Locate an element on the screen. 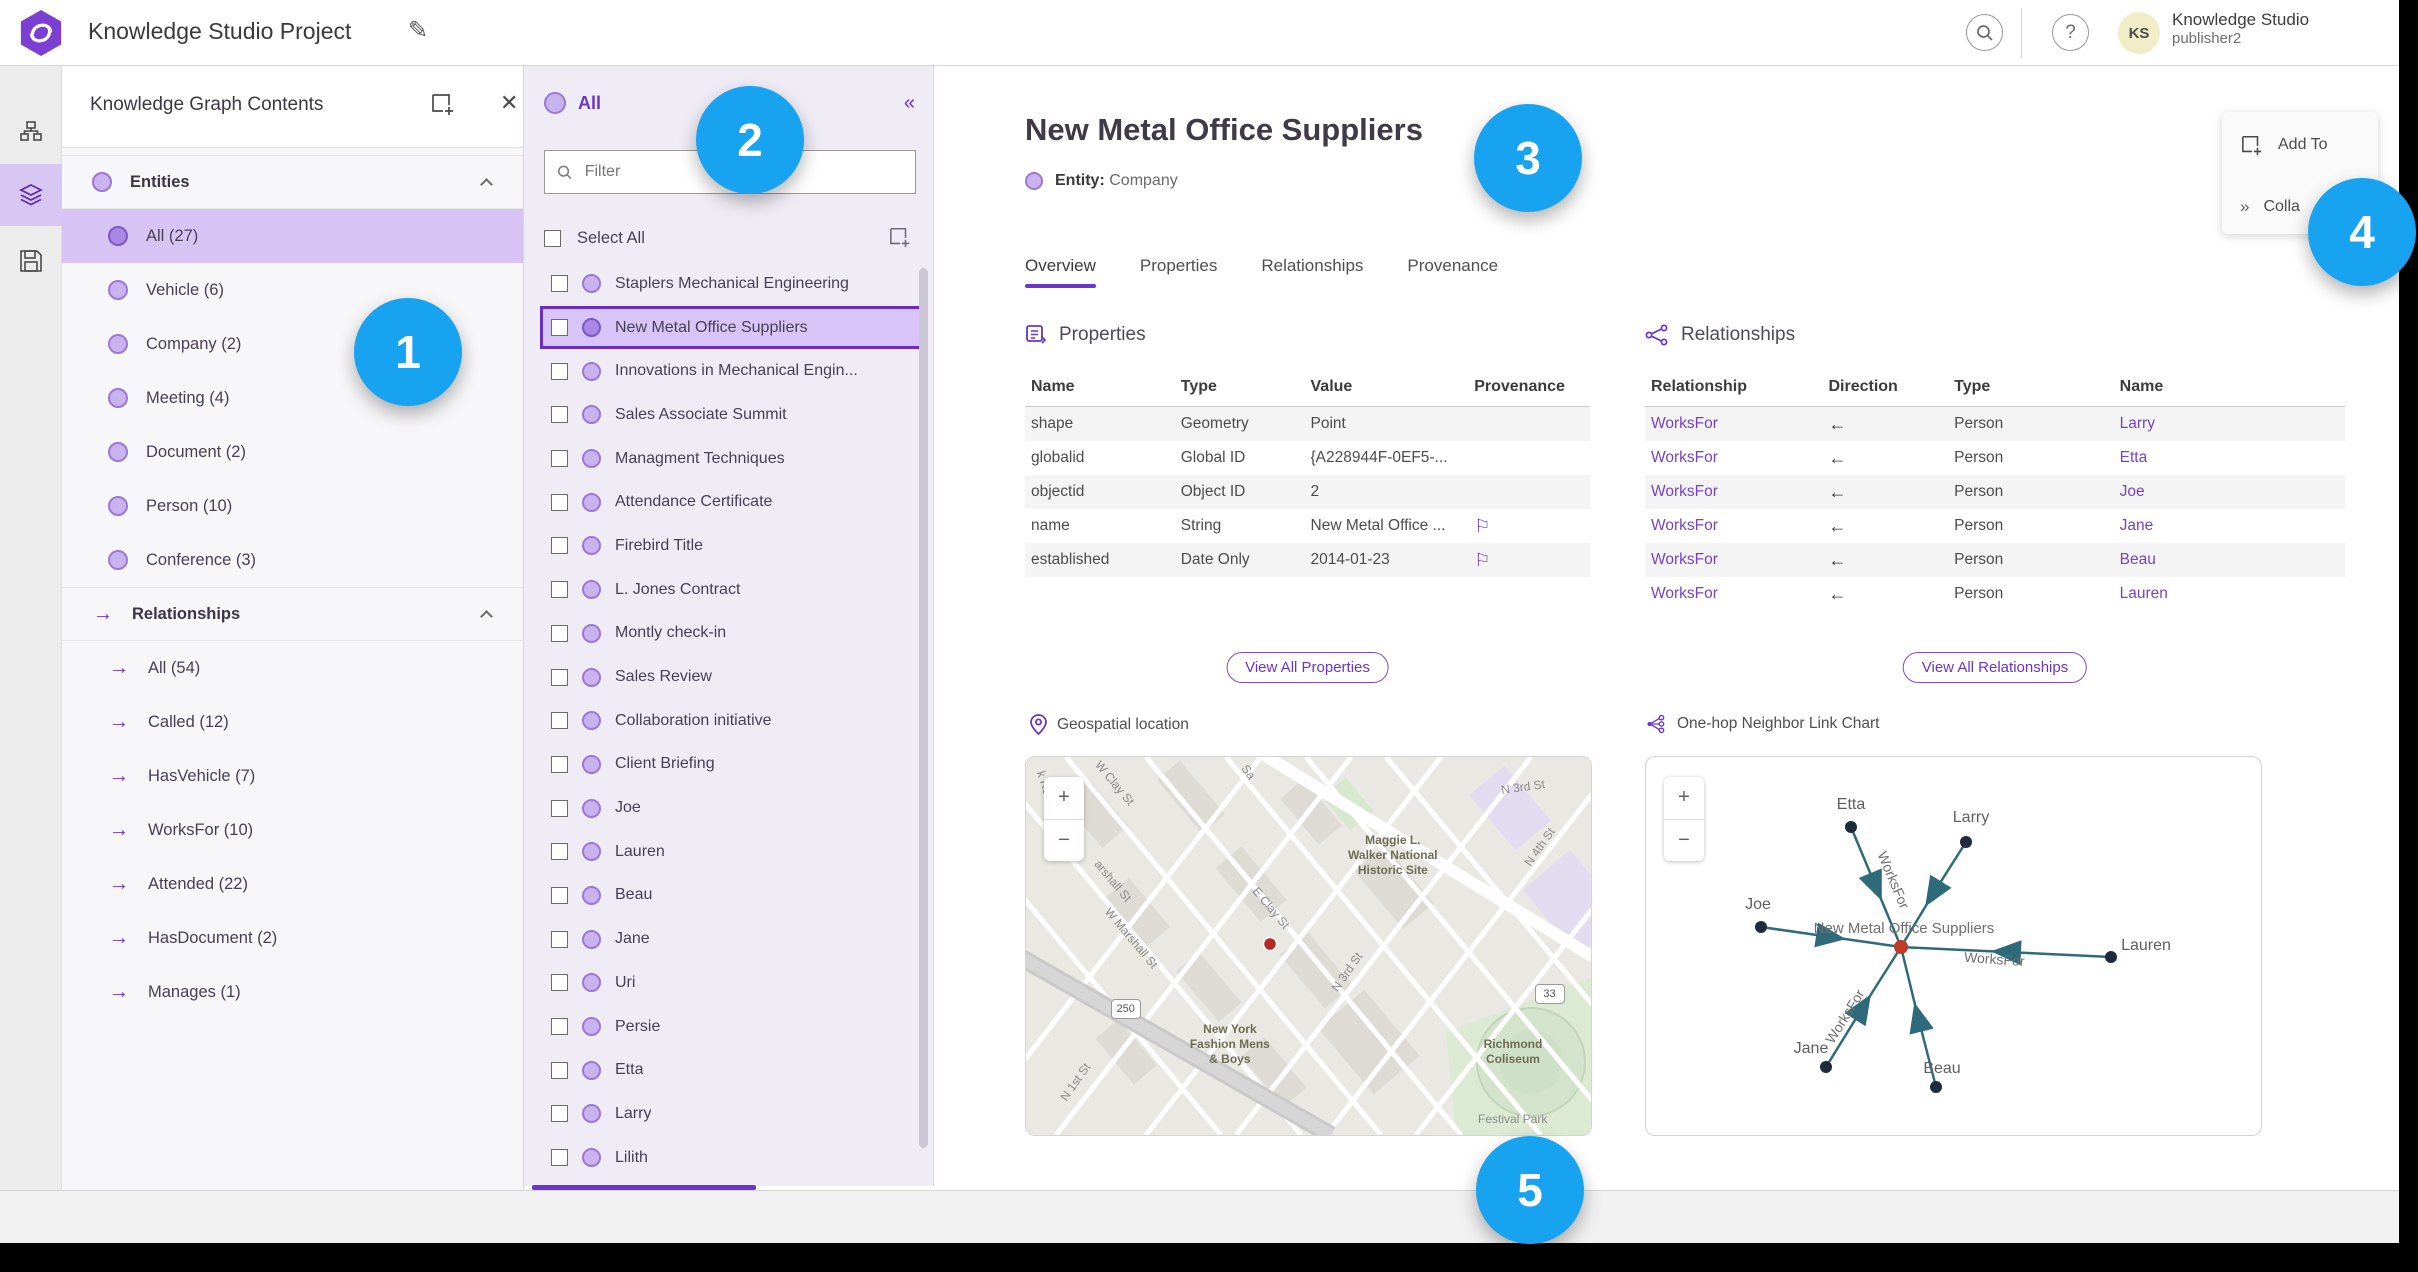 Image resolution: width=2418 pixels, height=1272 pixels. entity-list-item: Larry is located at coordinates (731, 1114).